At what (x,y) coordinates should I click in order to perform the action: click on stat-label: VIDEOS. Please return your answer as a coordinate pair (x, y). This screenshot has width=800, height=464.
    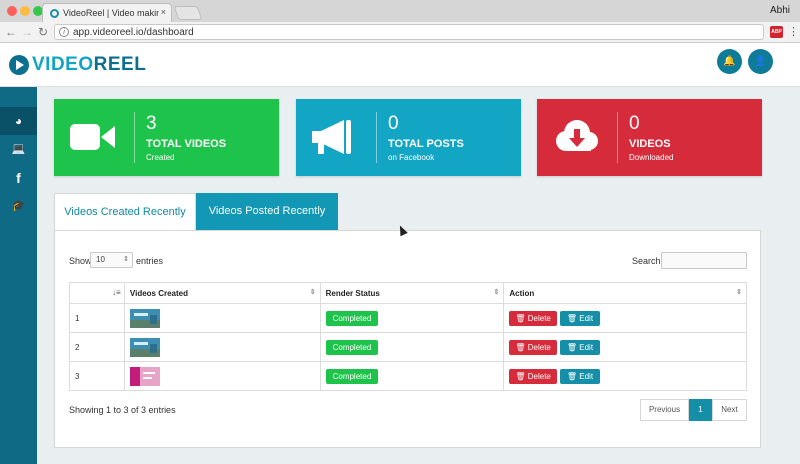
    Looking at the image, I should click on (650, 144).